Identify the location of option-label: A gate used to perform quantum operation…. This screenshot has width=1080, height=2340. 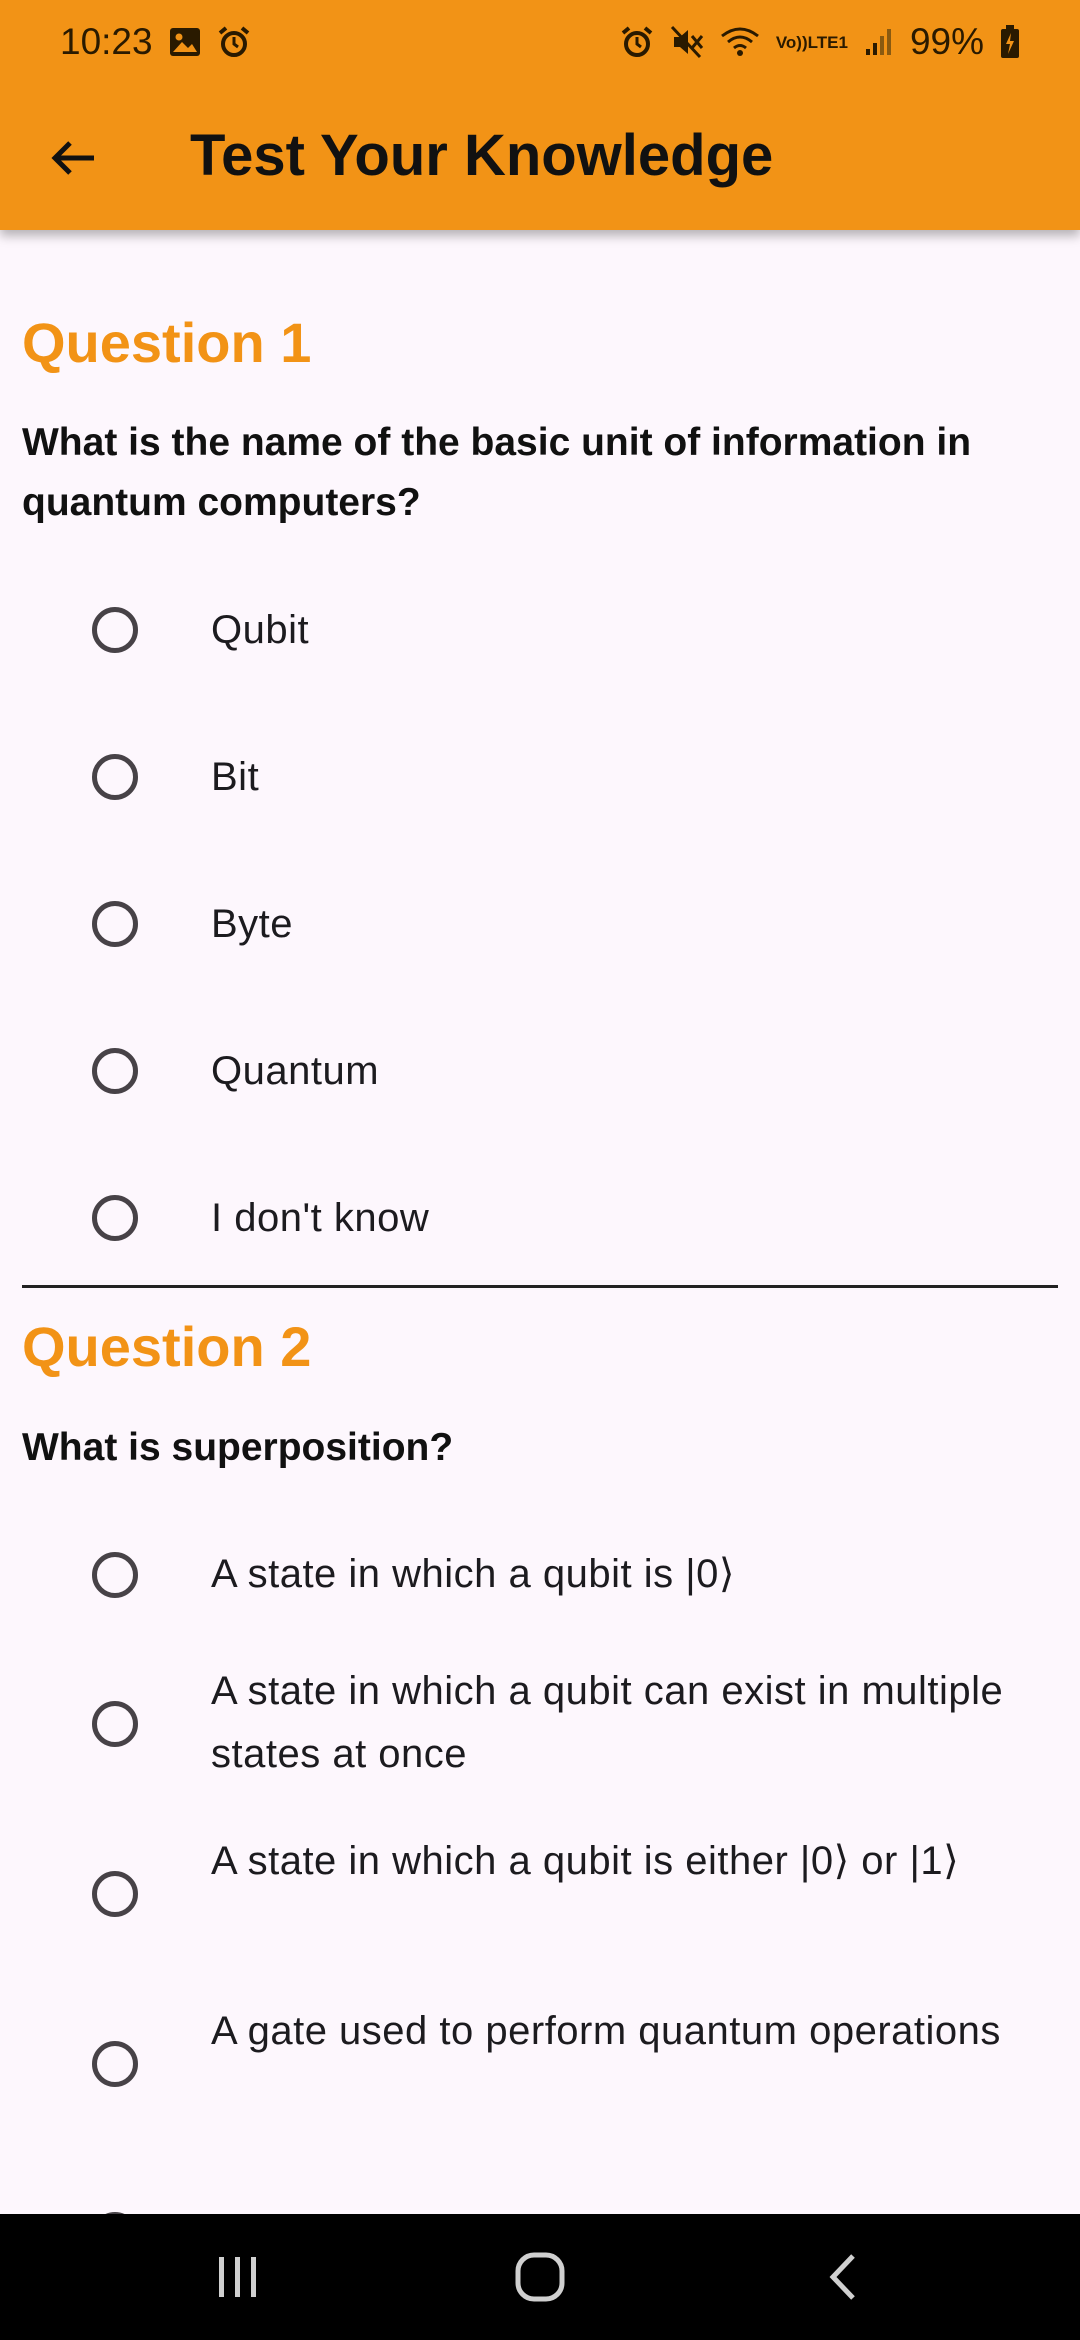
(606, 2031).